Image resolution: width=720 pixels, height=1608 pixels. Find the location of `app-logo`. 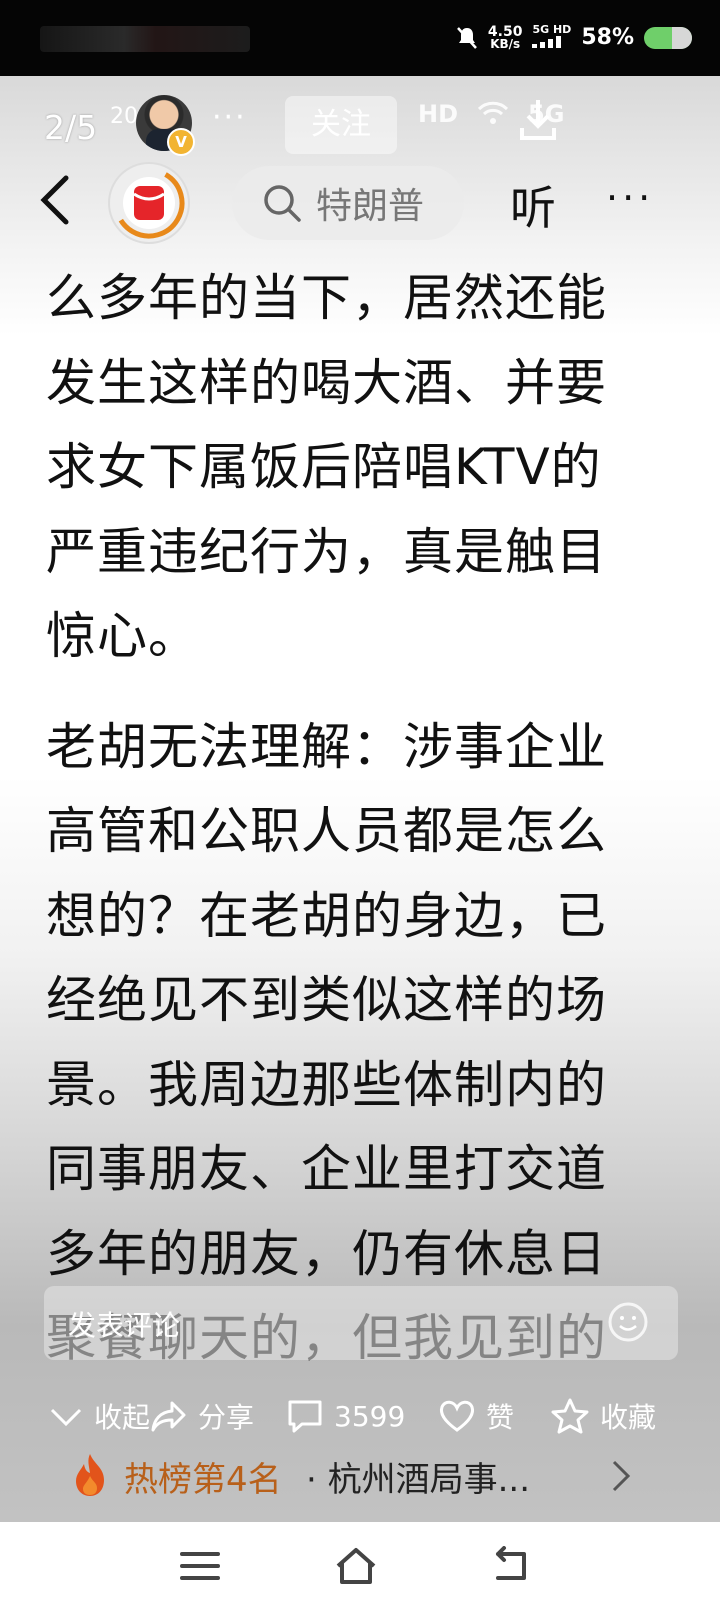

app-logo is located at coordinates (149, 203).